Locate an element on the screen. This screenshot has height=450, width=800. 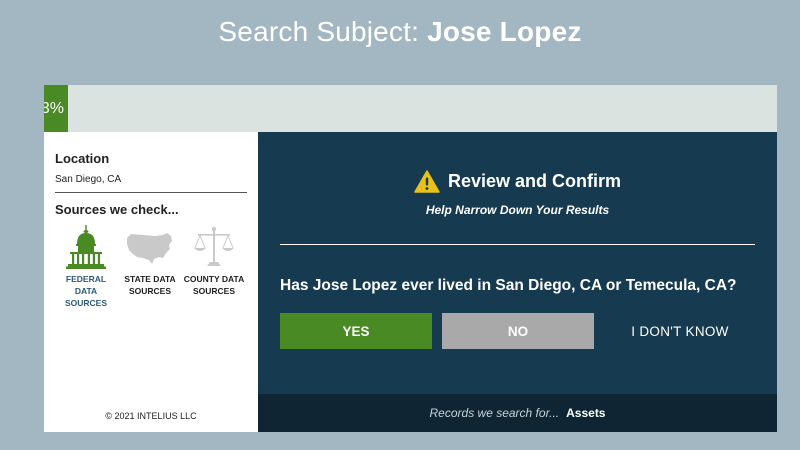
records-footer: Records we search for... Assets is located at coordinates (517, 413).